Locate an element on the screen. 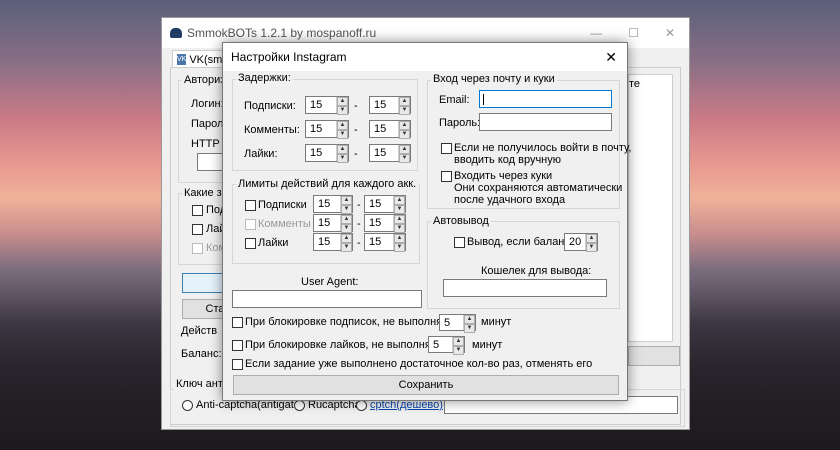 This screenshot has width=840, height=450. dialog-close-icon: ✕ is located at coordinates (611, 57).